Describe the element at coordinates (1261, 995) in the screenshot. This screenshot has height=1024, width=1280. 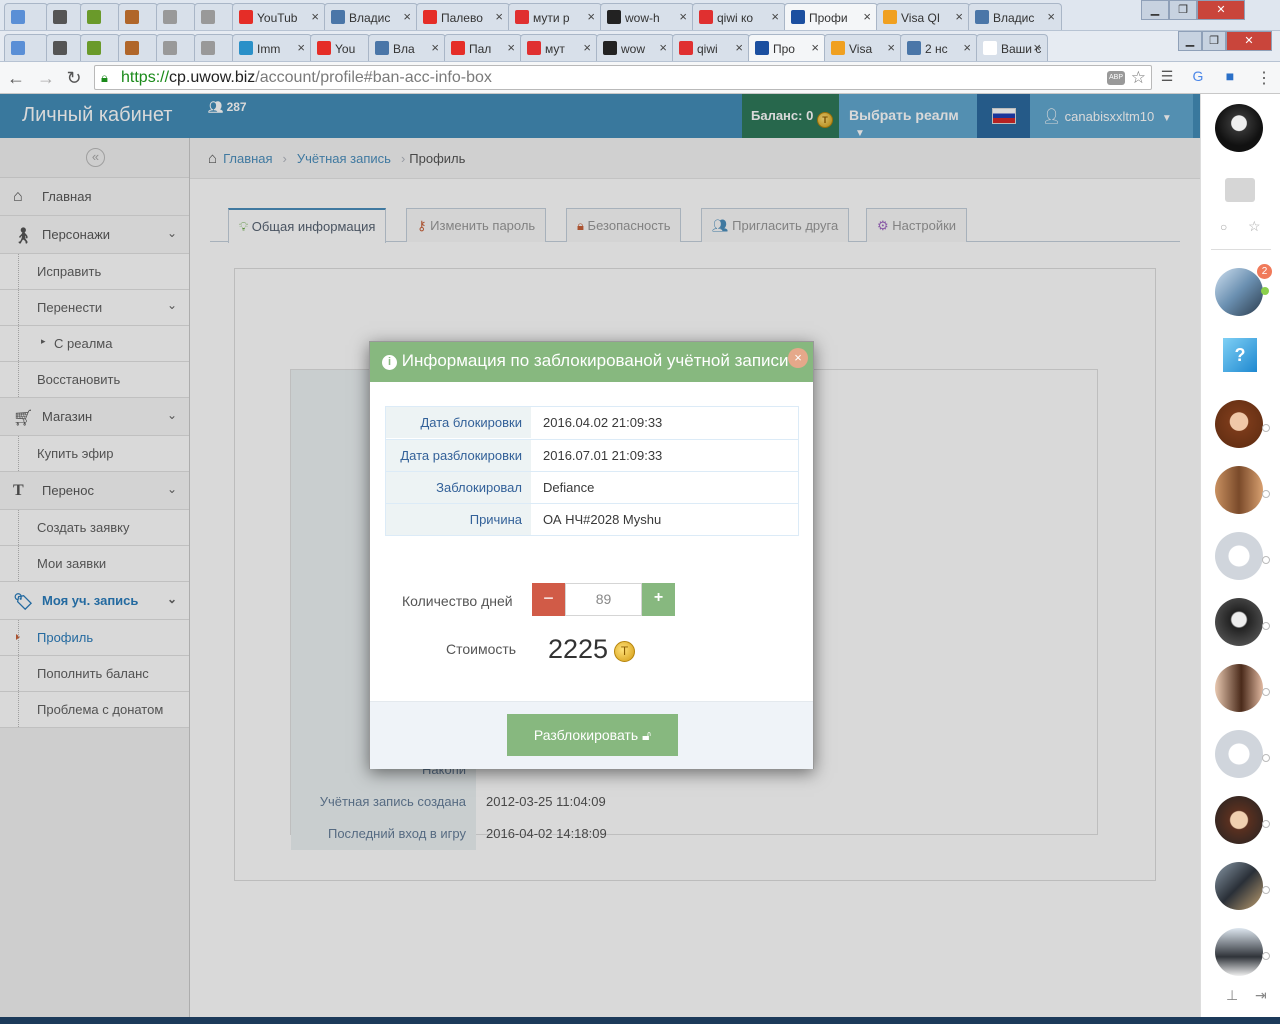
I see `collapse-right-icon: ⇥` at that location.